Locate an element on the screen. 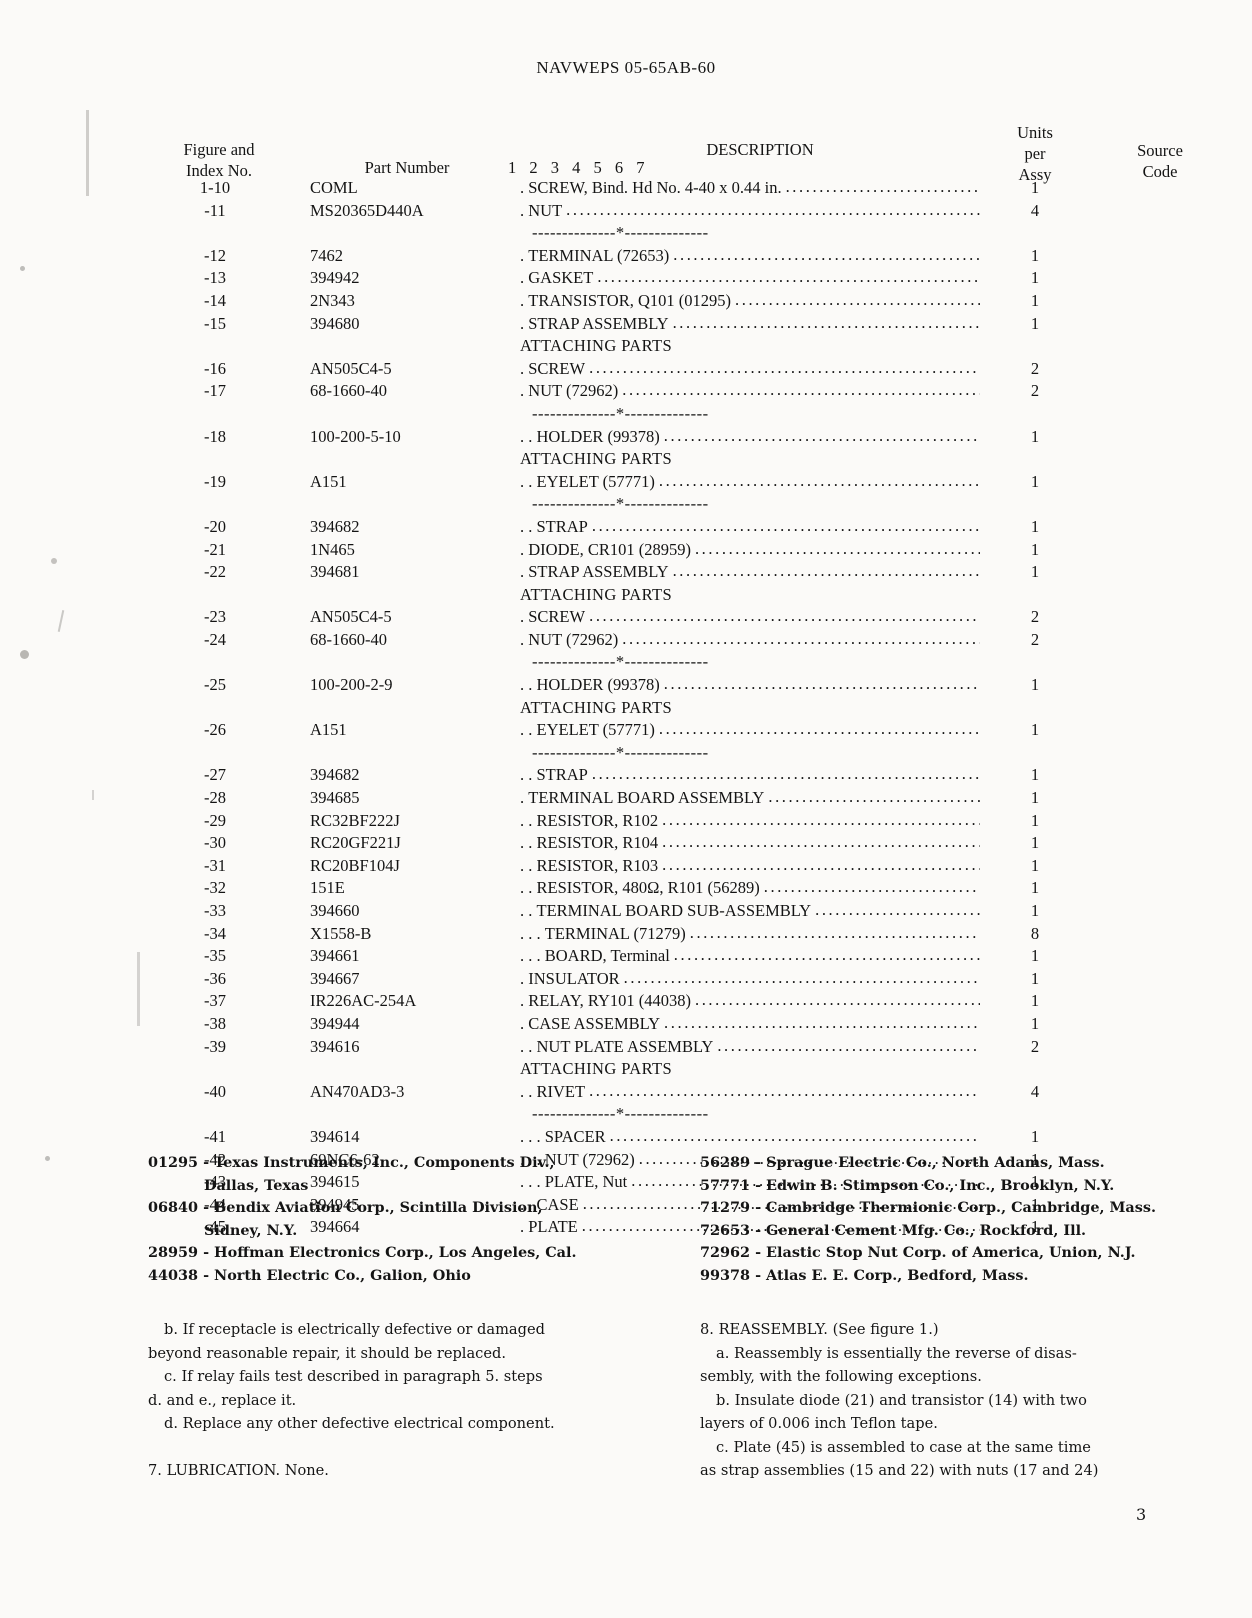  description-text: HOLDER (99378) is located at coordinates (598, 685).